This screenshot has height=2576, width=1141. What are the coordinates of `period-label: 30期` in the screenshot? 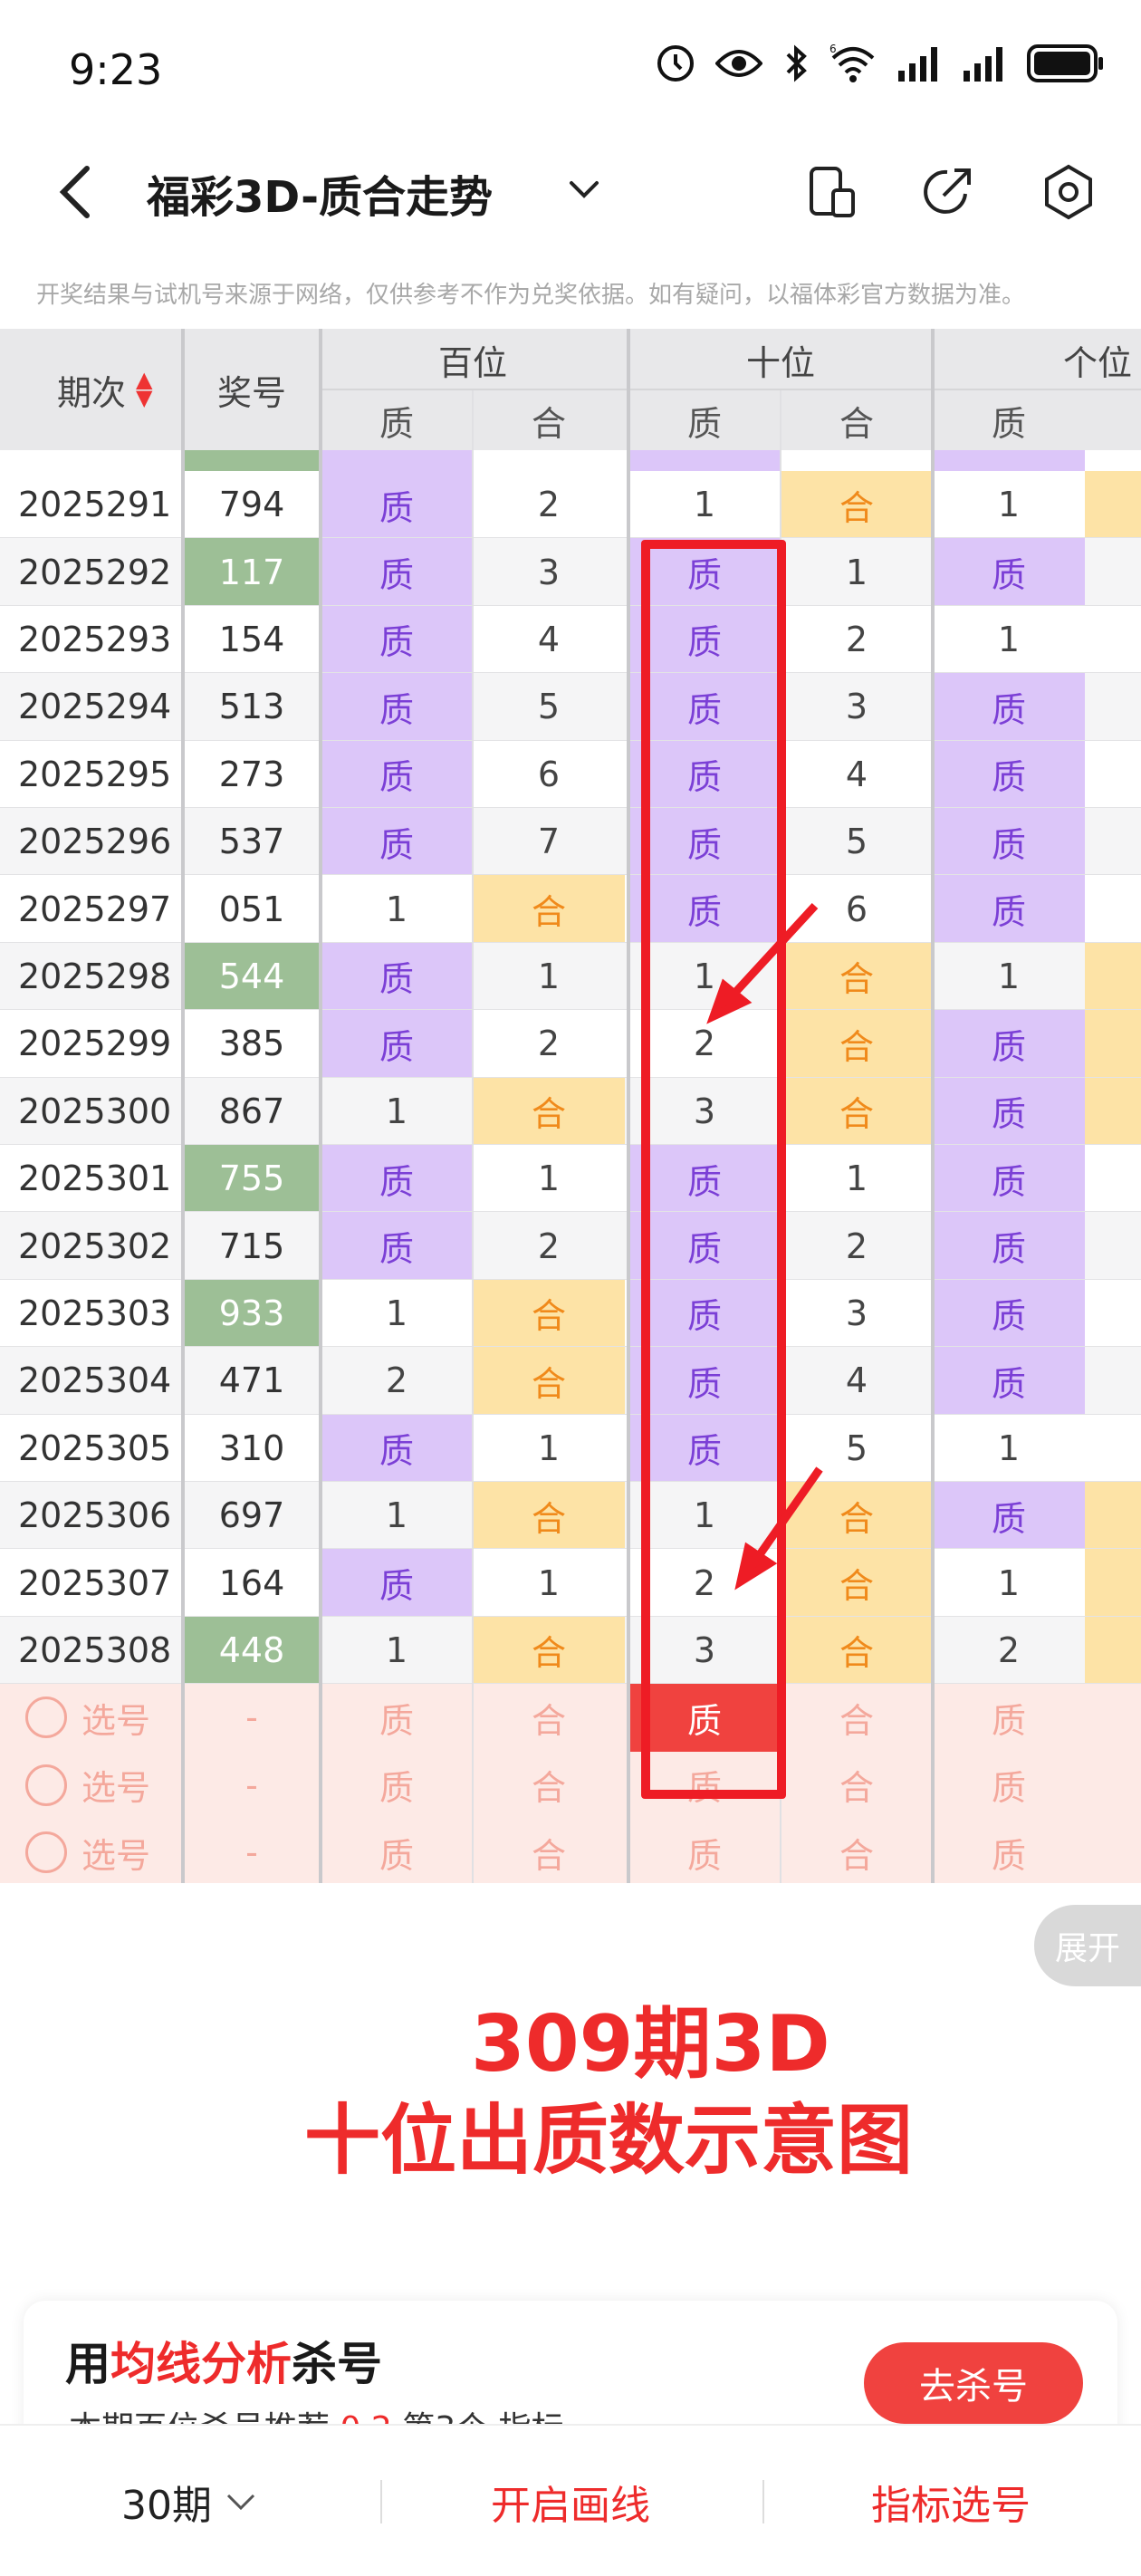 It's located at (167, 2506).